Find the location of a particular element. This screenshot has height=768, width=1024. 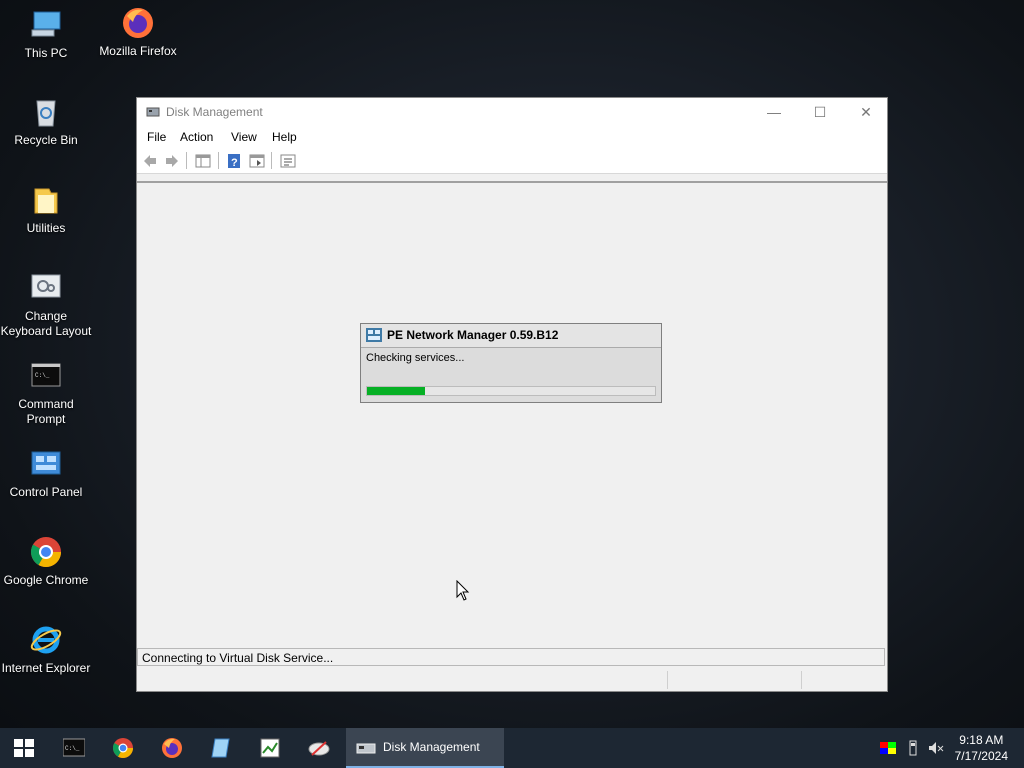

forward-icon is located at coordinates (172, 161).